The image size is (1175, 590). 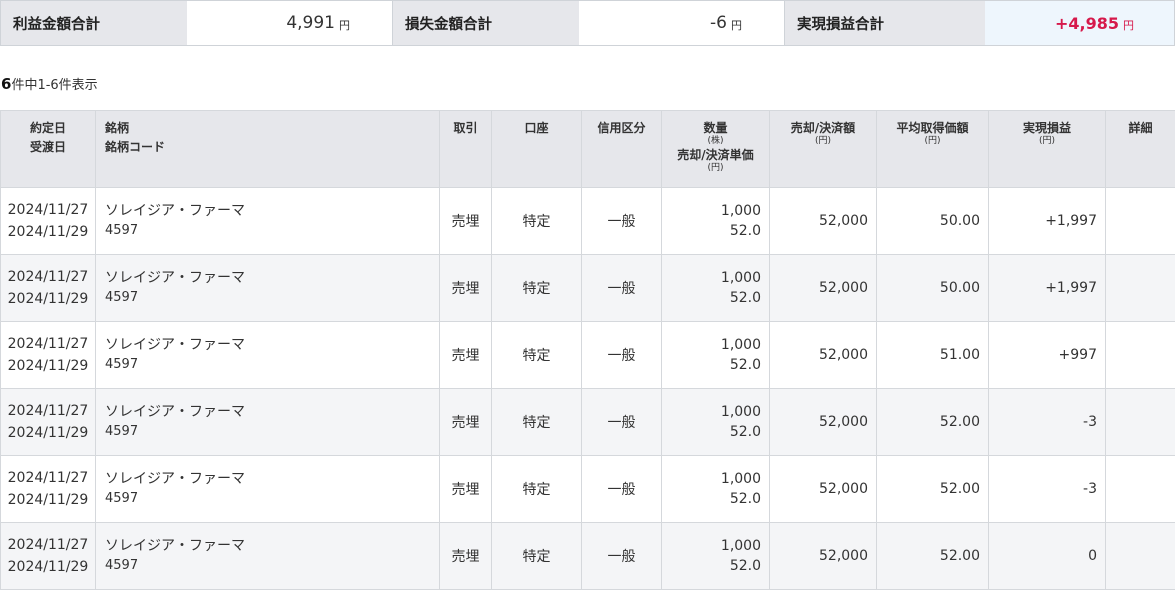 I want to click on header-price: 売却/決済単価, so click(x=715, y=155).